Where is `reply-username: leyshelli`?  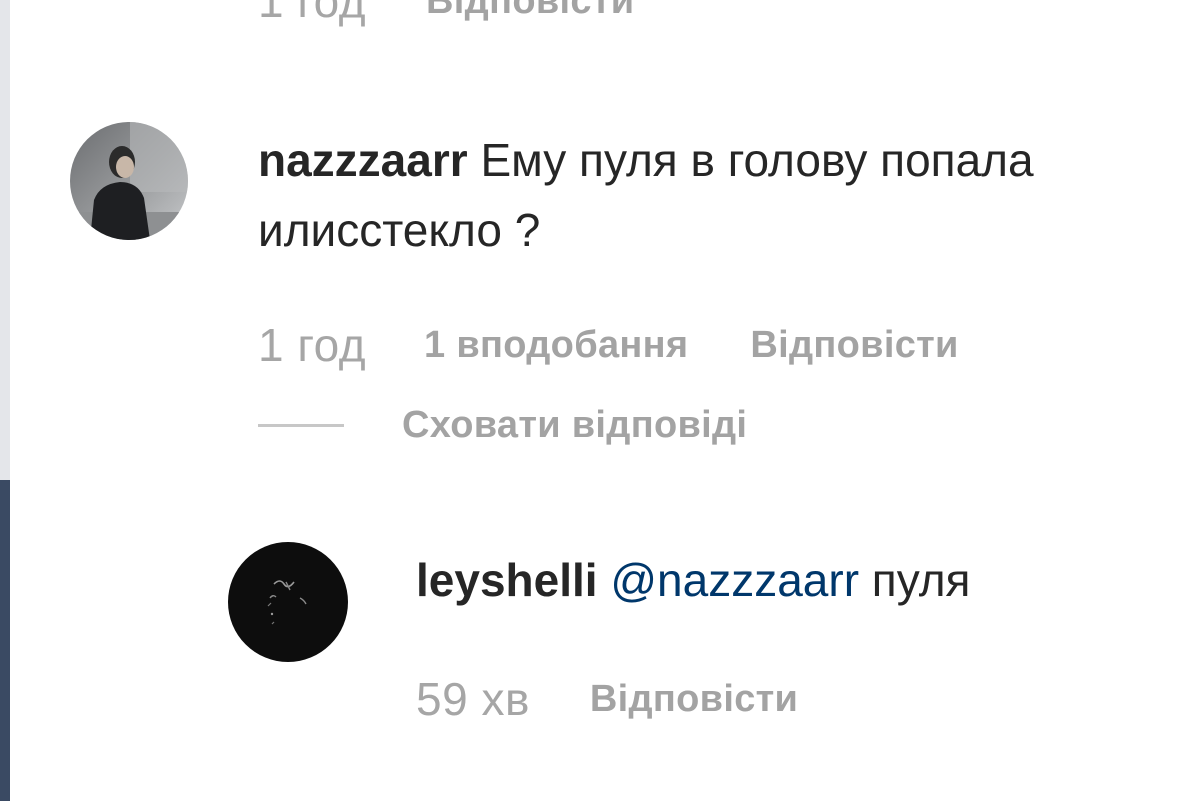 reply-username: leyshelli is located at coordinates (507, 580).